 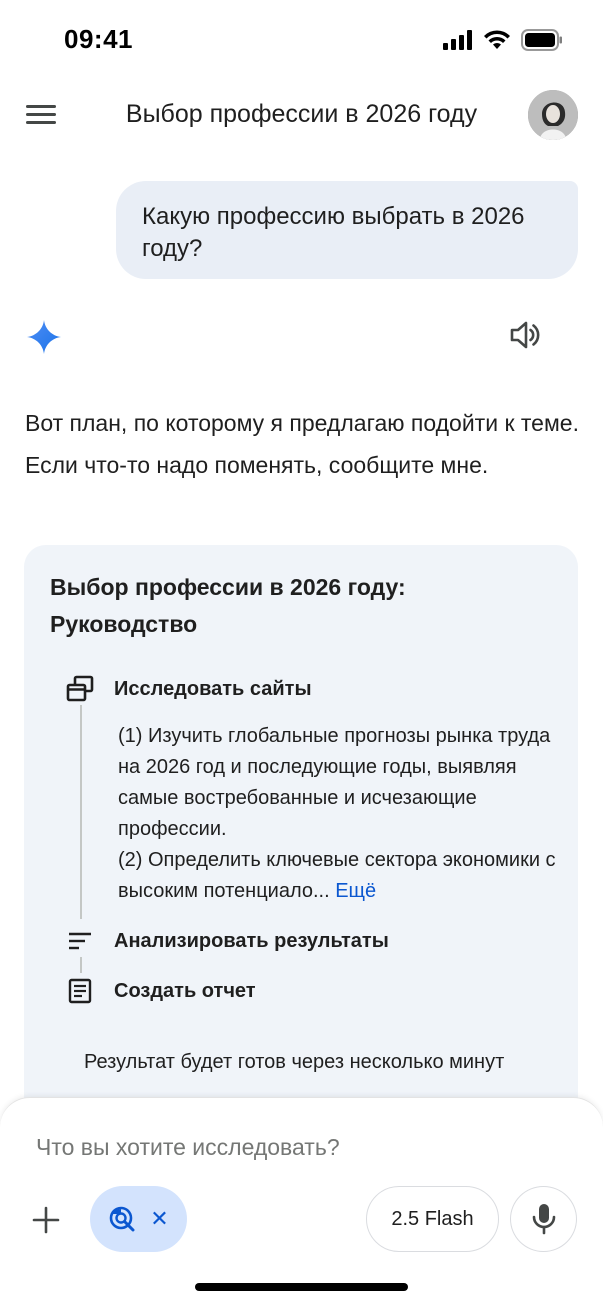 I want to click on avatar-portrait-icon, so click(x=553, y=115).